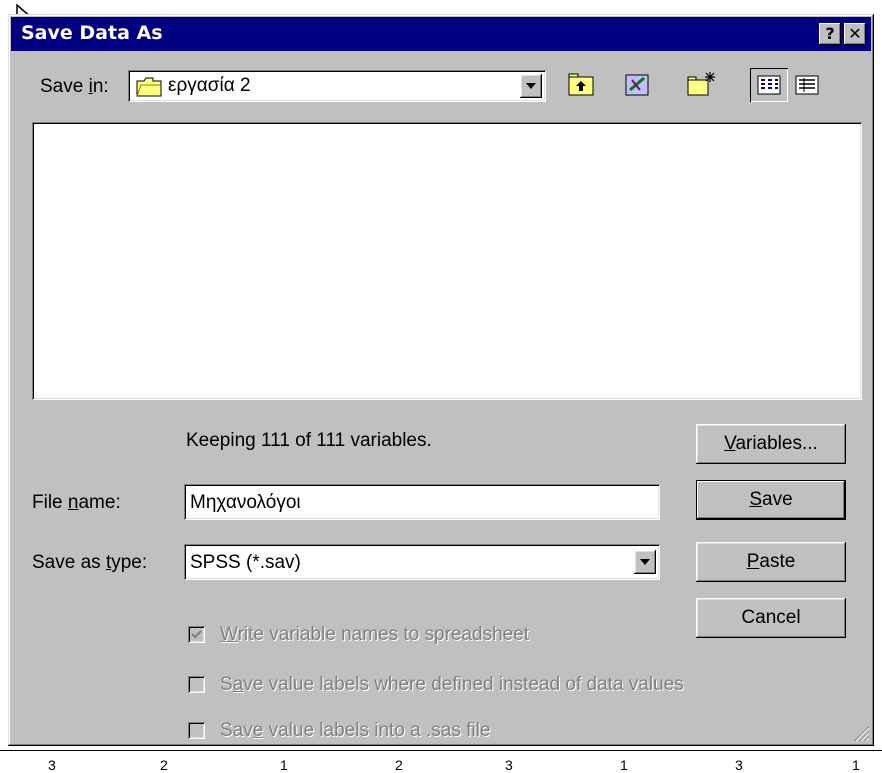 This screenshot has width=882, height=773. I want to click on list-view-button, so click(769, 85).